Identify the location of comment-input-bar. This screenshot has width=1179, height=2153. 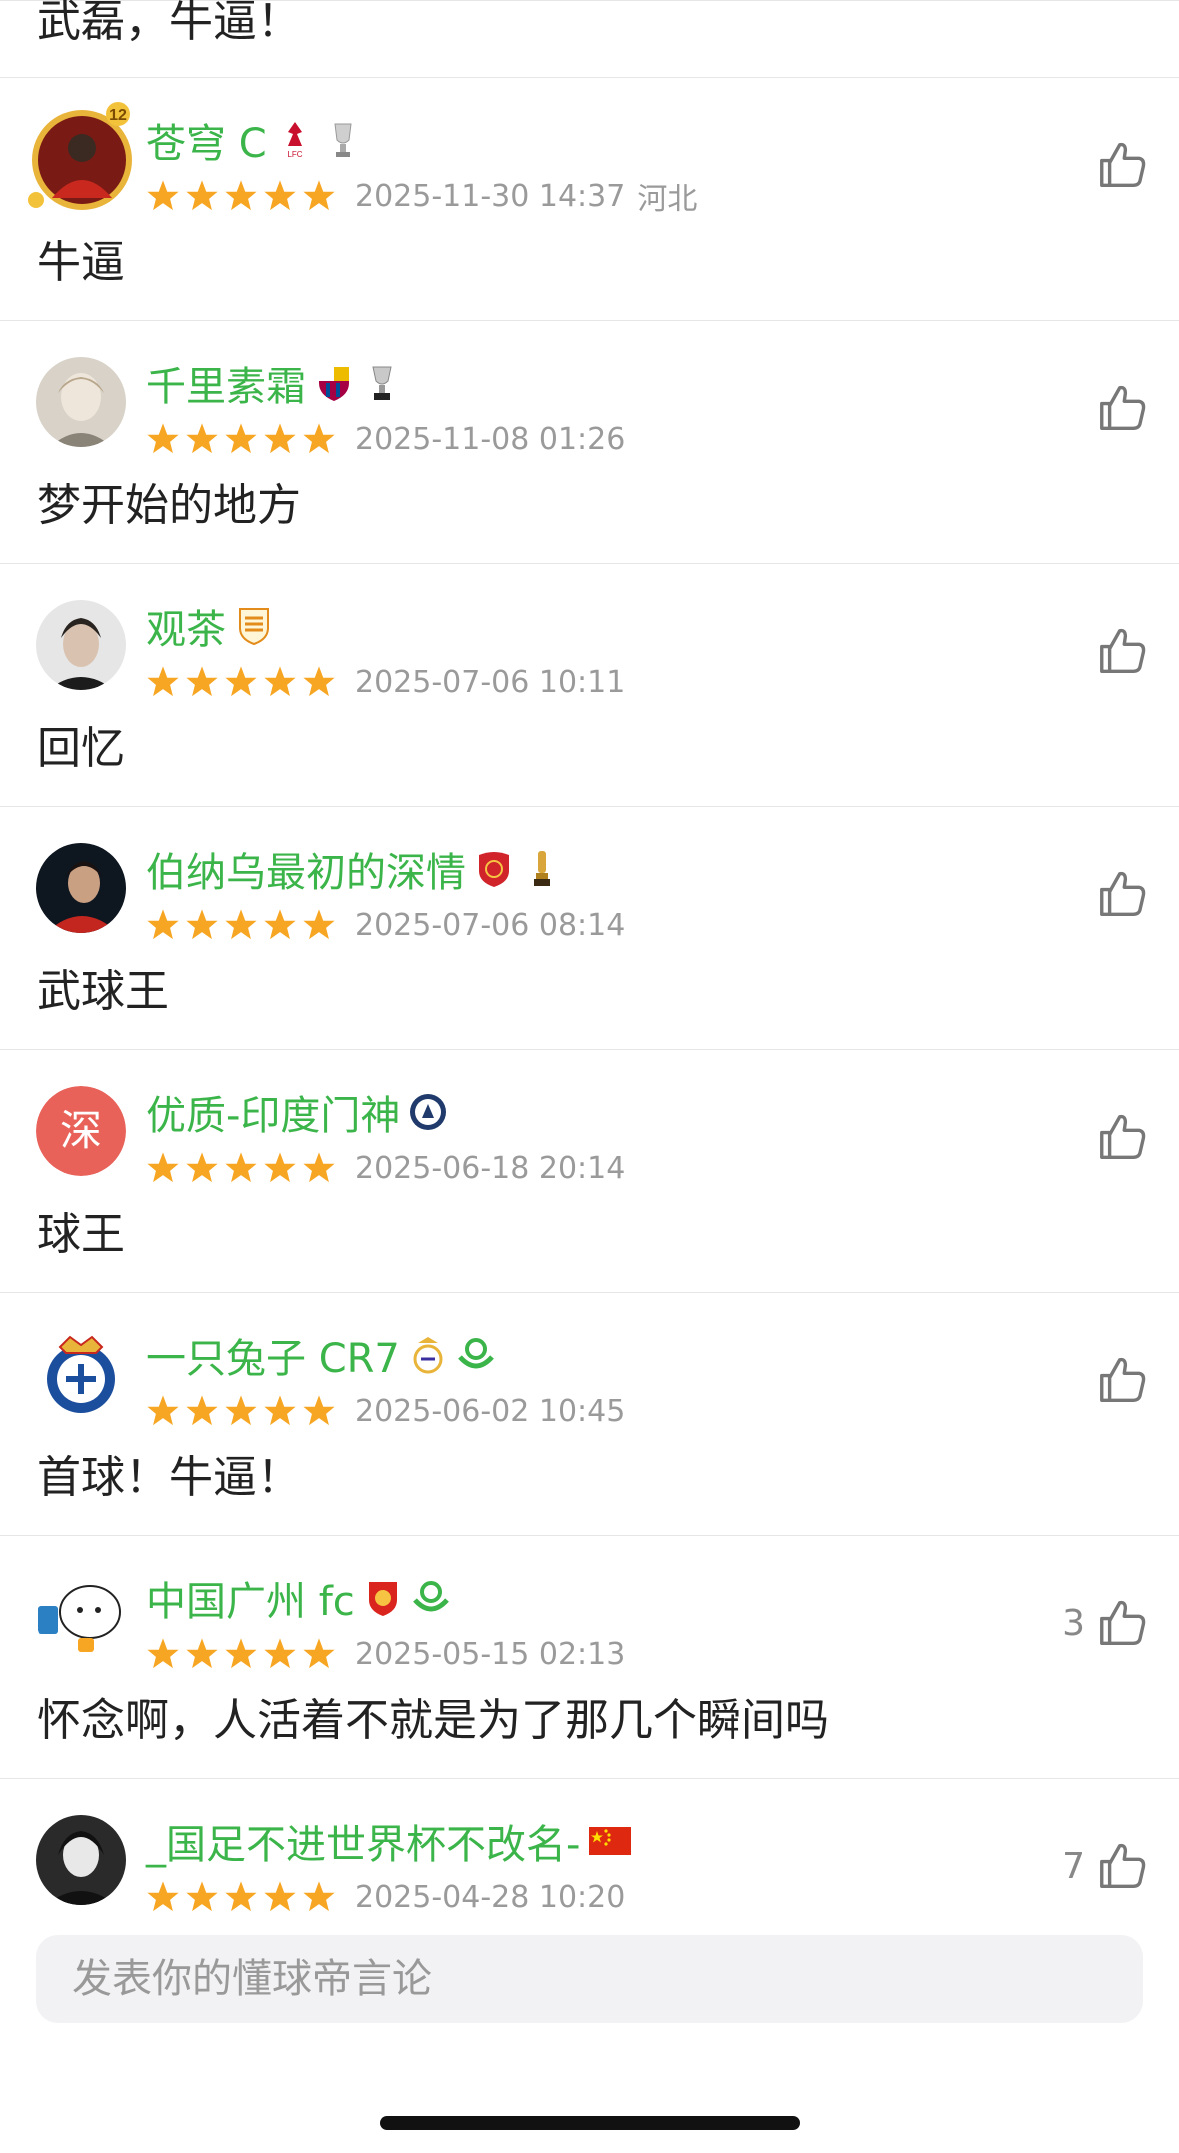
(589, 1979).